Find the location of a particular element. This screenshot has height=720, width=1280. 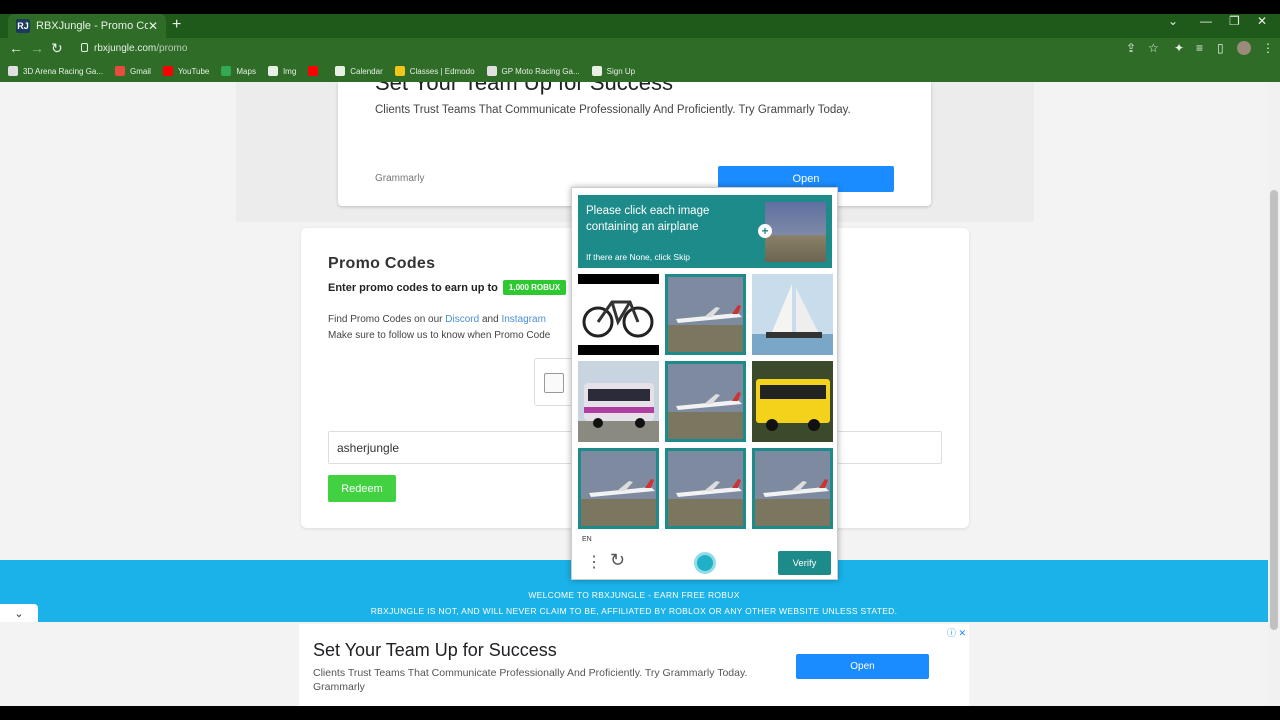

bookmark-item: Calendar is located at coordinates (359, 71).